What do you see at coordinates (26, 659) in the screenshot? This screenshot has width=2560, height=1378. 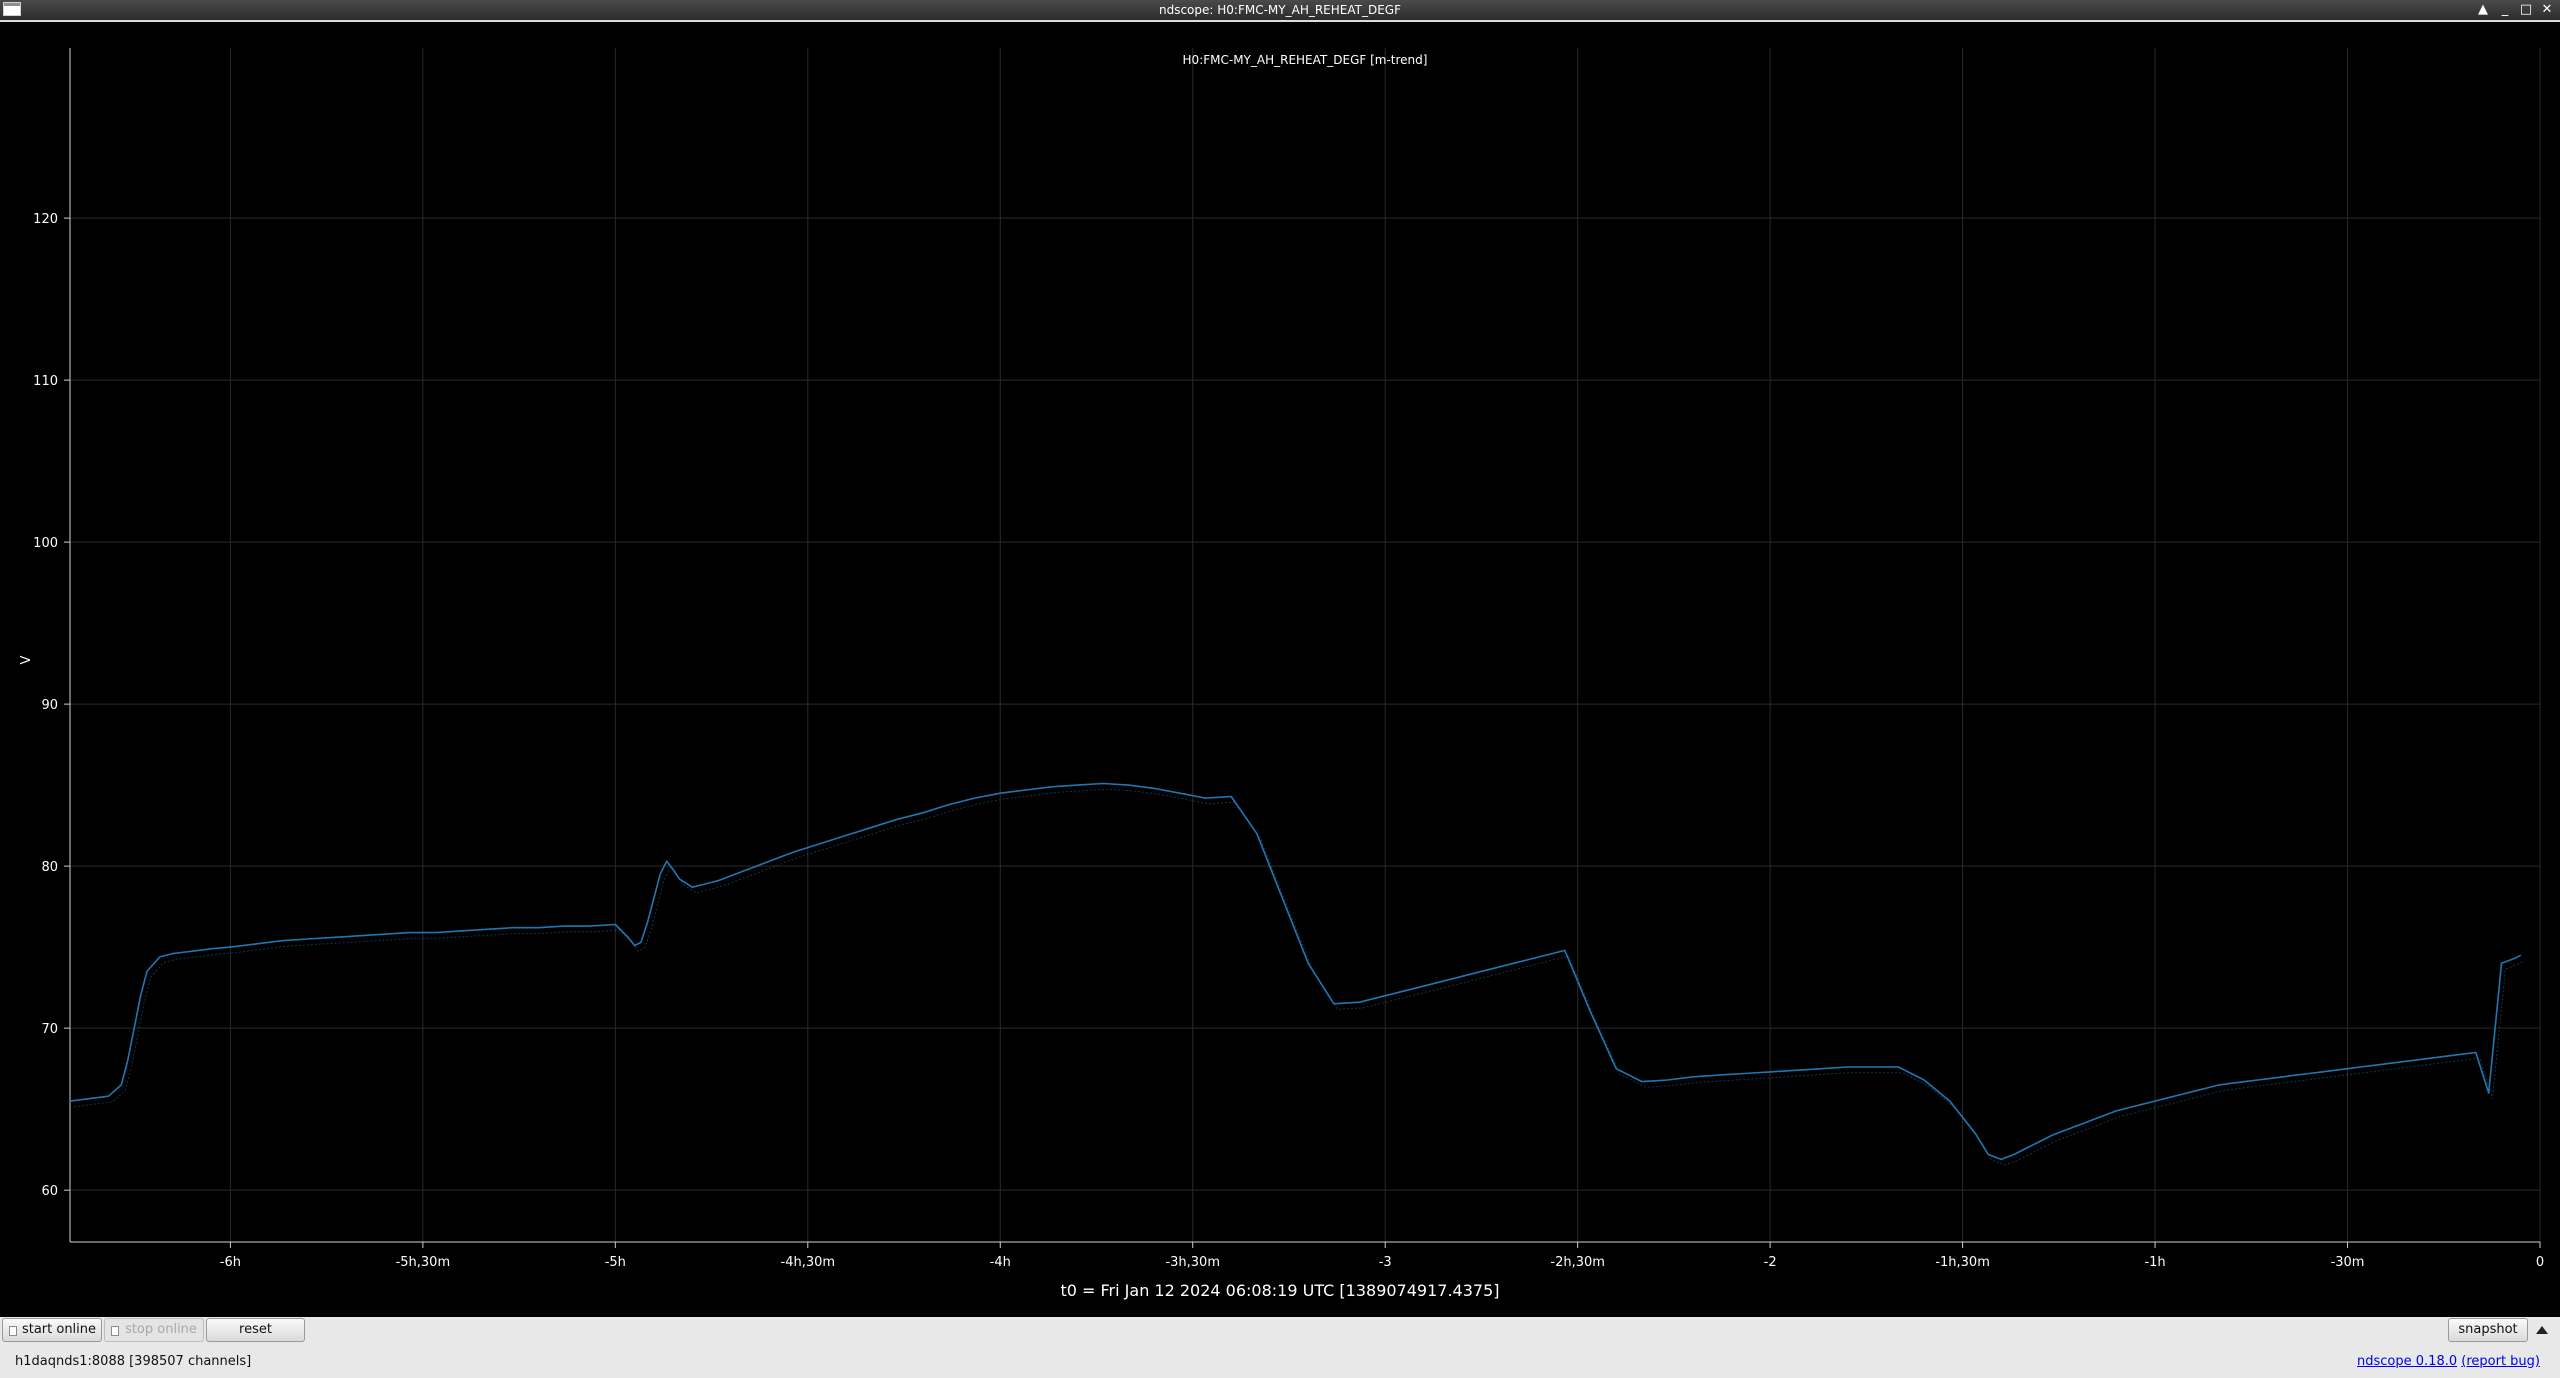 I see `y-axis-label: V` at bounding box center [26, 659].